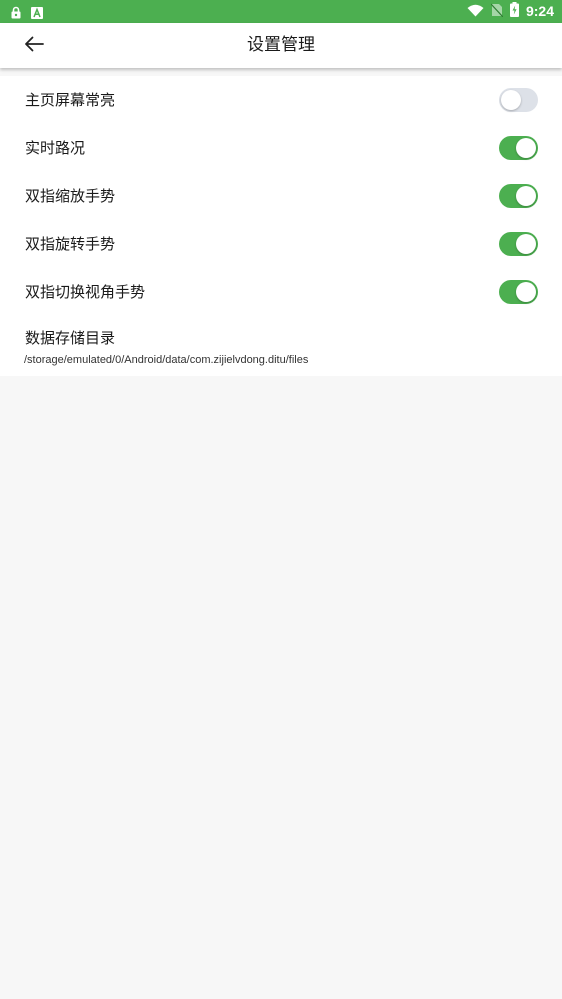 The height and width of the screenshot is (999, 562). Describe the element at coordinates (27, 13) in the screenshot. I see `status-left-icons` at that location.